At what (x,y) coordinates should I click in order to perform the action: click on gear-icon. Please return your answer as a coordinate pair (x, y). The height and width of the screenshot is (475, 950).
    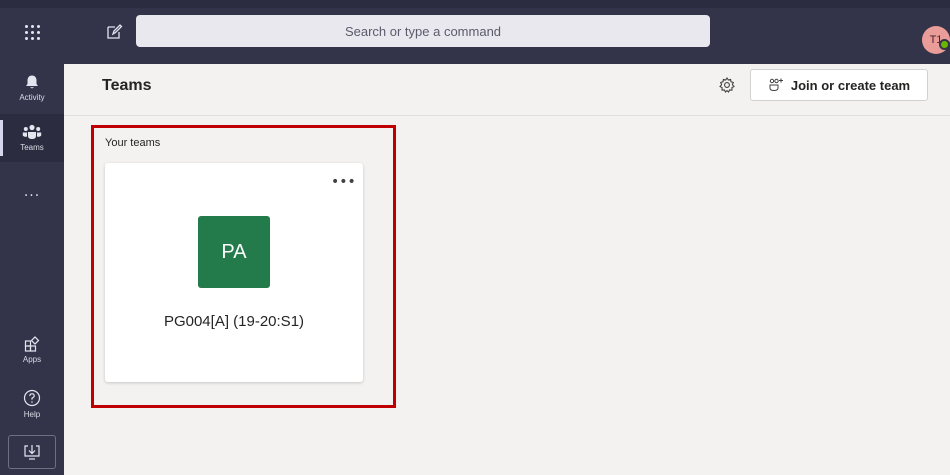
    Looking at the image, I should click on (727, 84).